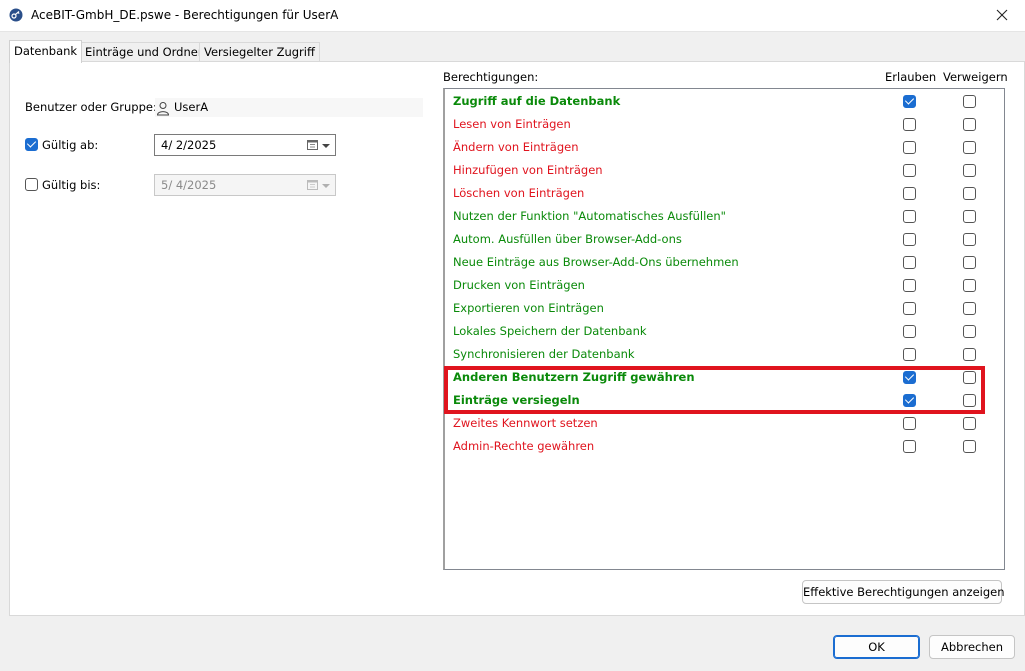 This screenshot has height=671, width=1025. Describe the element at coordinates (512, 124) in the screenshot. I see `permission-label: Lesen von Einträgen` at that location.